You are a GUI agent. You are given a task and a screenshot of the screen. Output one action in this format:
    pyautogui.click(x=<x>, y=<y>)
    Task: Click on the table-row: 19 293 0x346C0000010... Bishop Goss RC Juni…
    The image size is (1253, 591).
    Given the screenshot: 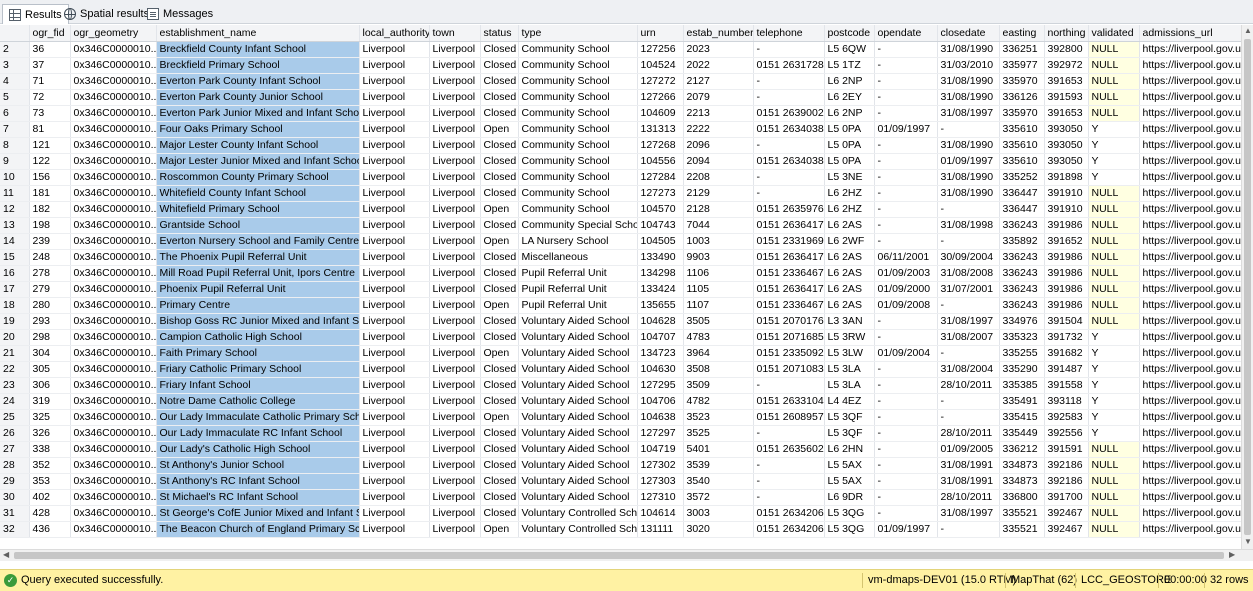 What is the action you would take?
    pyautogui.click(x=620, y=321)
    